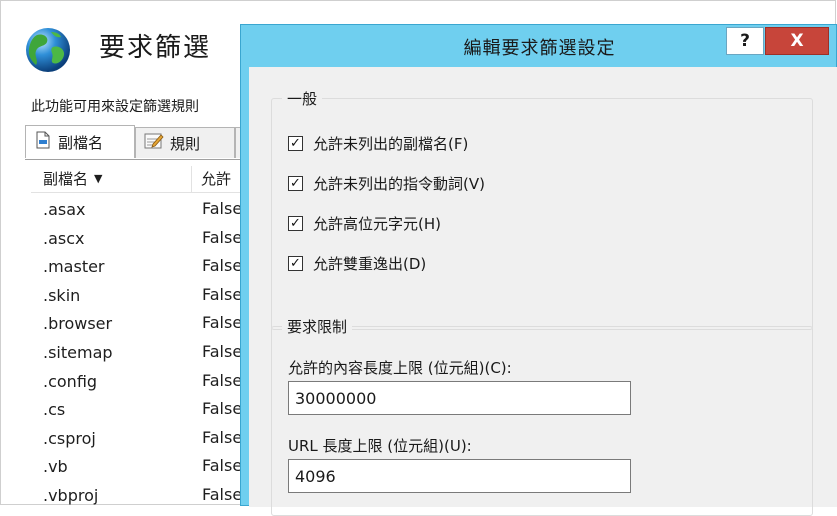 The image size is (837, 516). I want to click on cell-extension: .skin, so click(62, 295).